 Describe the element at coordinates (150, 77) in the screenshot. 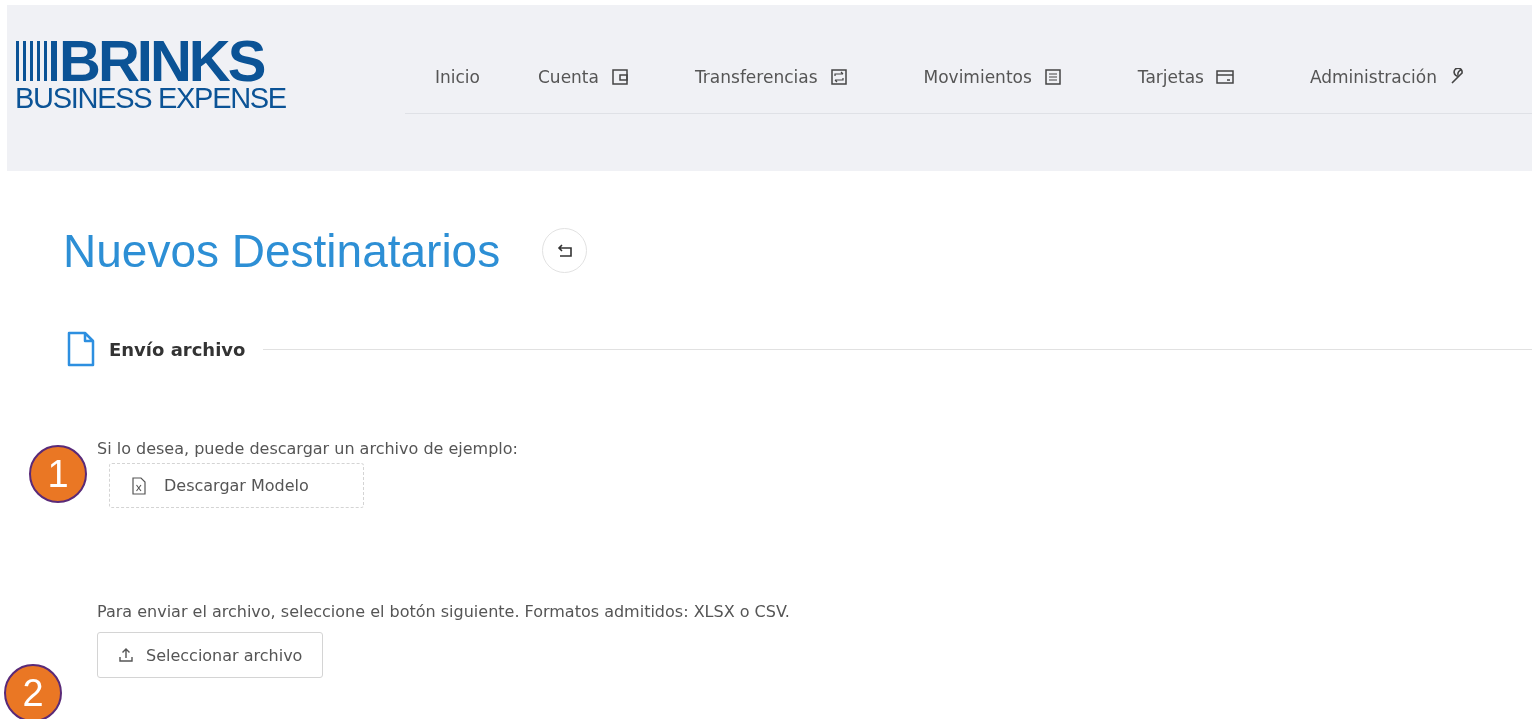

I see `brand-logo: BRINKS BUSINESS EXPENSE` at that location.